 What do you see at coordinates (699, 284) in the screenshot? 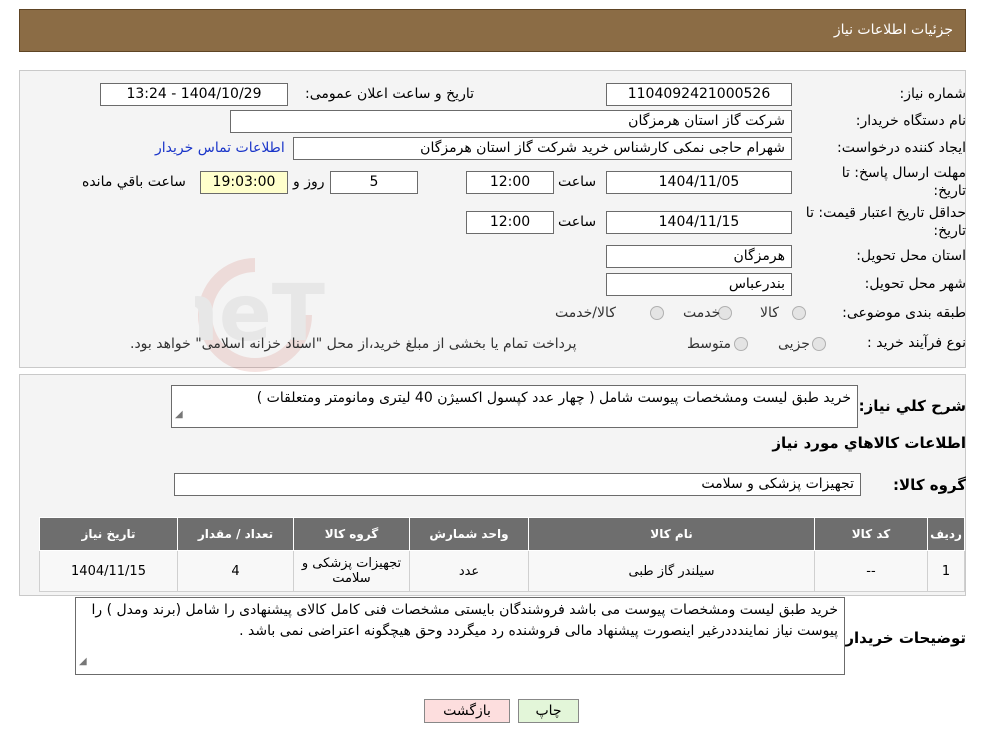
I see `city-field: بندرعباس` at bounding box center [699, 284].